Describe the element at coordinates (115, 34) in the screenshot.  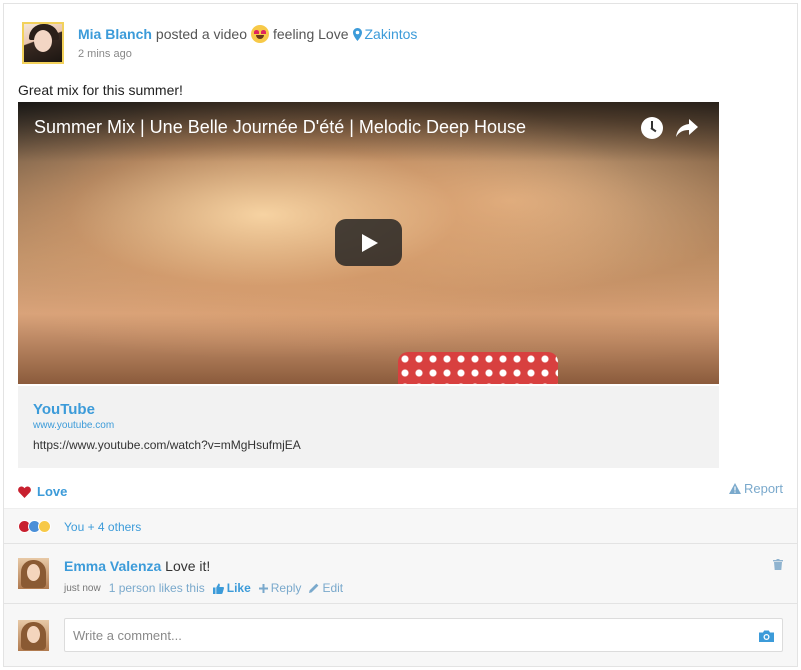
I see `author-name: Mia Blanch` at that location.